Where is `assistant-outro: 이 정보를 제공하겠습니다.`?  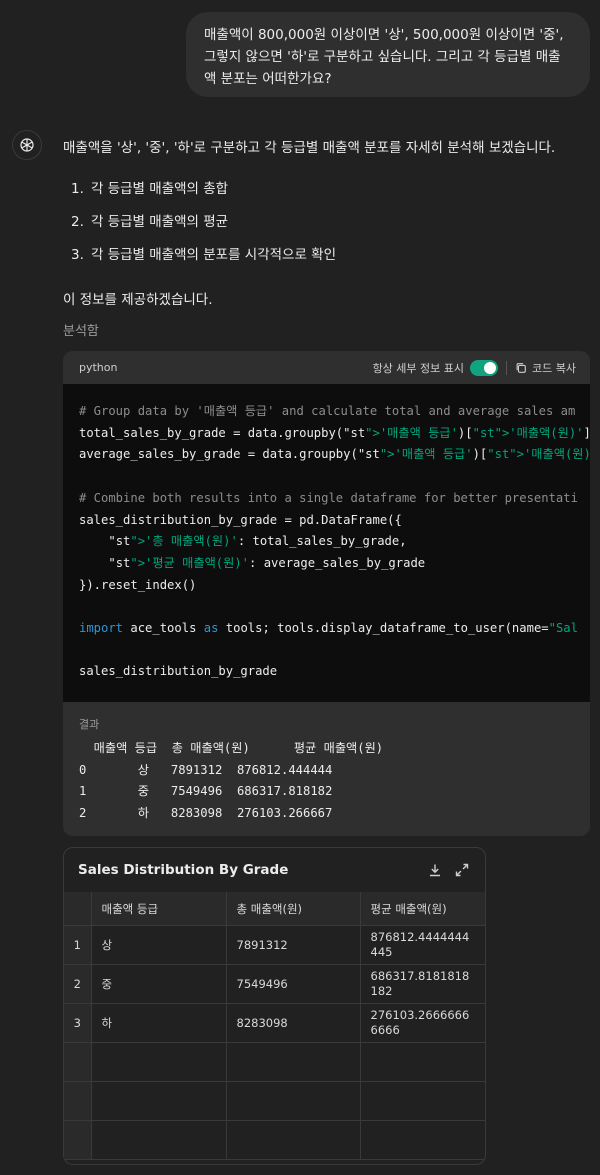
assistant-outro: 이 정보를 제공하겠습니다. is located at coordinates (138, 300).